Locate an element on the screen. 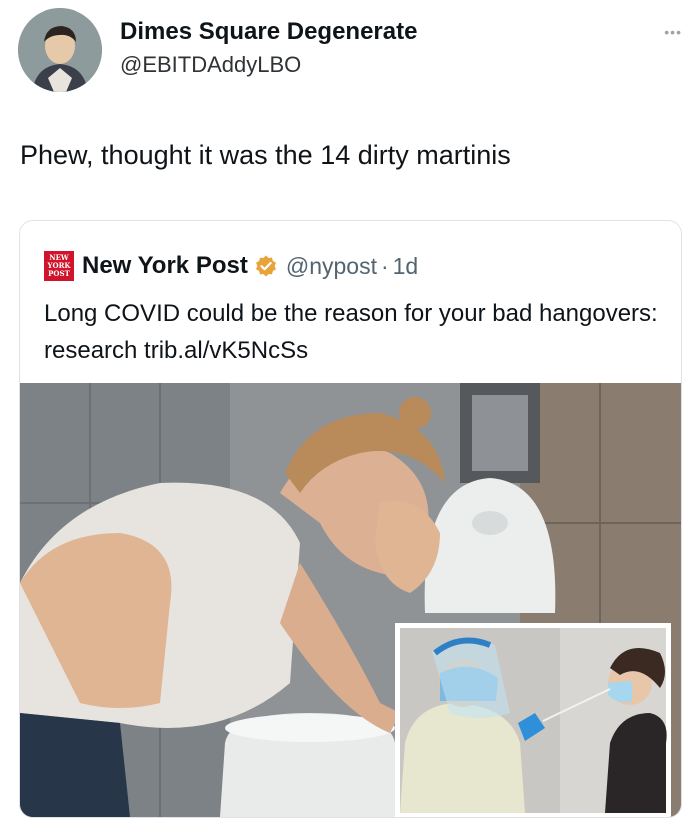 The height and width of the screenshot is (821, 700). quoted-display-name: New York Post is located at coordinates (165, 266).